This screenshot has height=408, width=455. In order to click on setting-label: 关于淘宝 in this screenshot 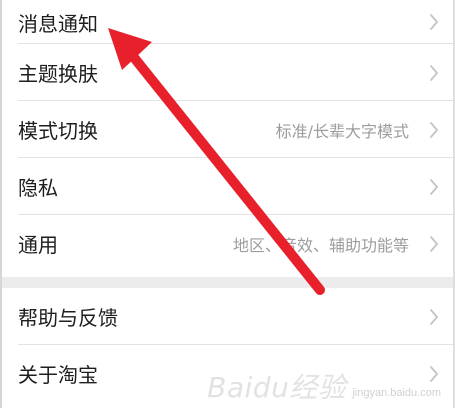, I will do `click(58, 375)`.